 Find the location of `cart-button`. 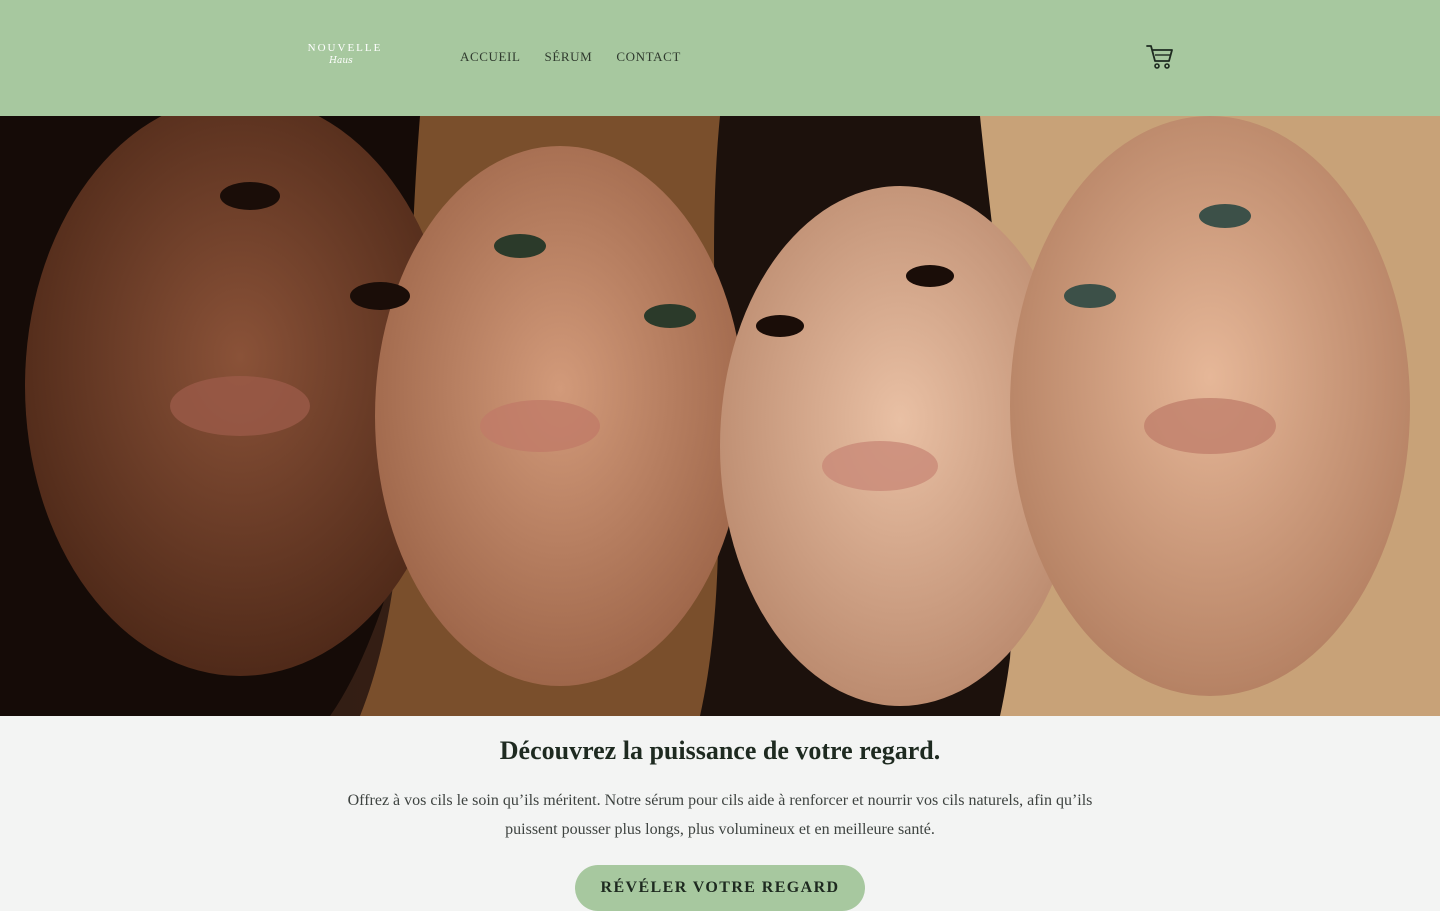

cart-button is located at coordinates (1160, 57).